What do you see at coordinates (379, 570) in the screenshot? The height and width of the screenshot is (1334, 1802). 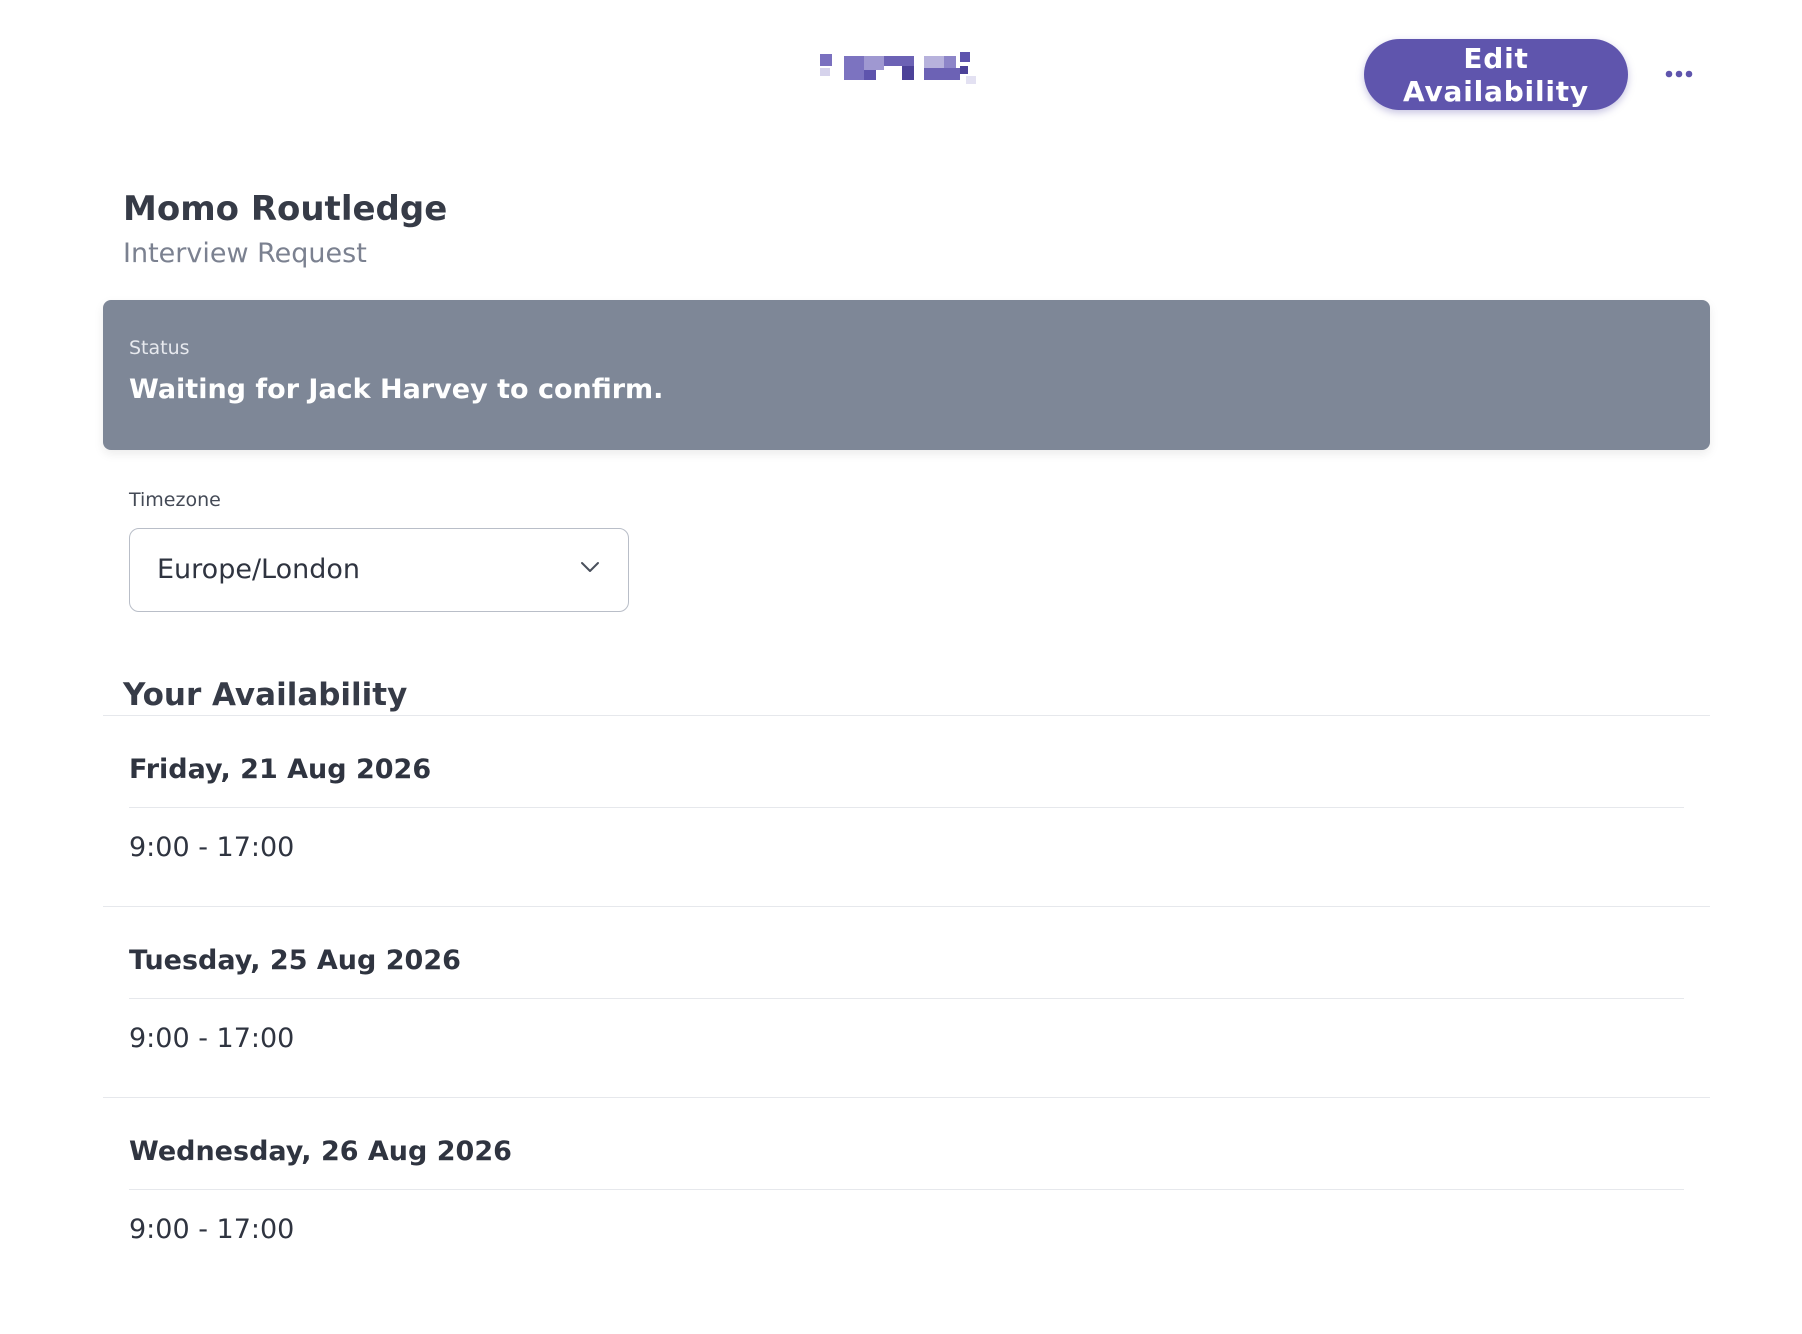 I see `timezone-select: Europe/London` at bounding box center [379, 570].